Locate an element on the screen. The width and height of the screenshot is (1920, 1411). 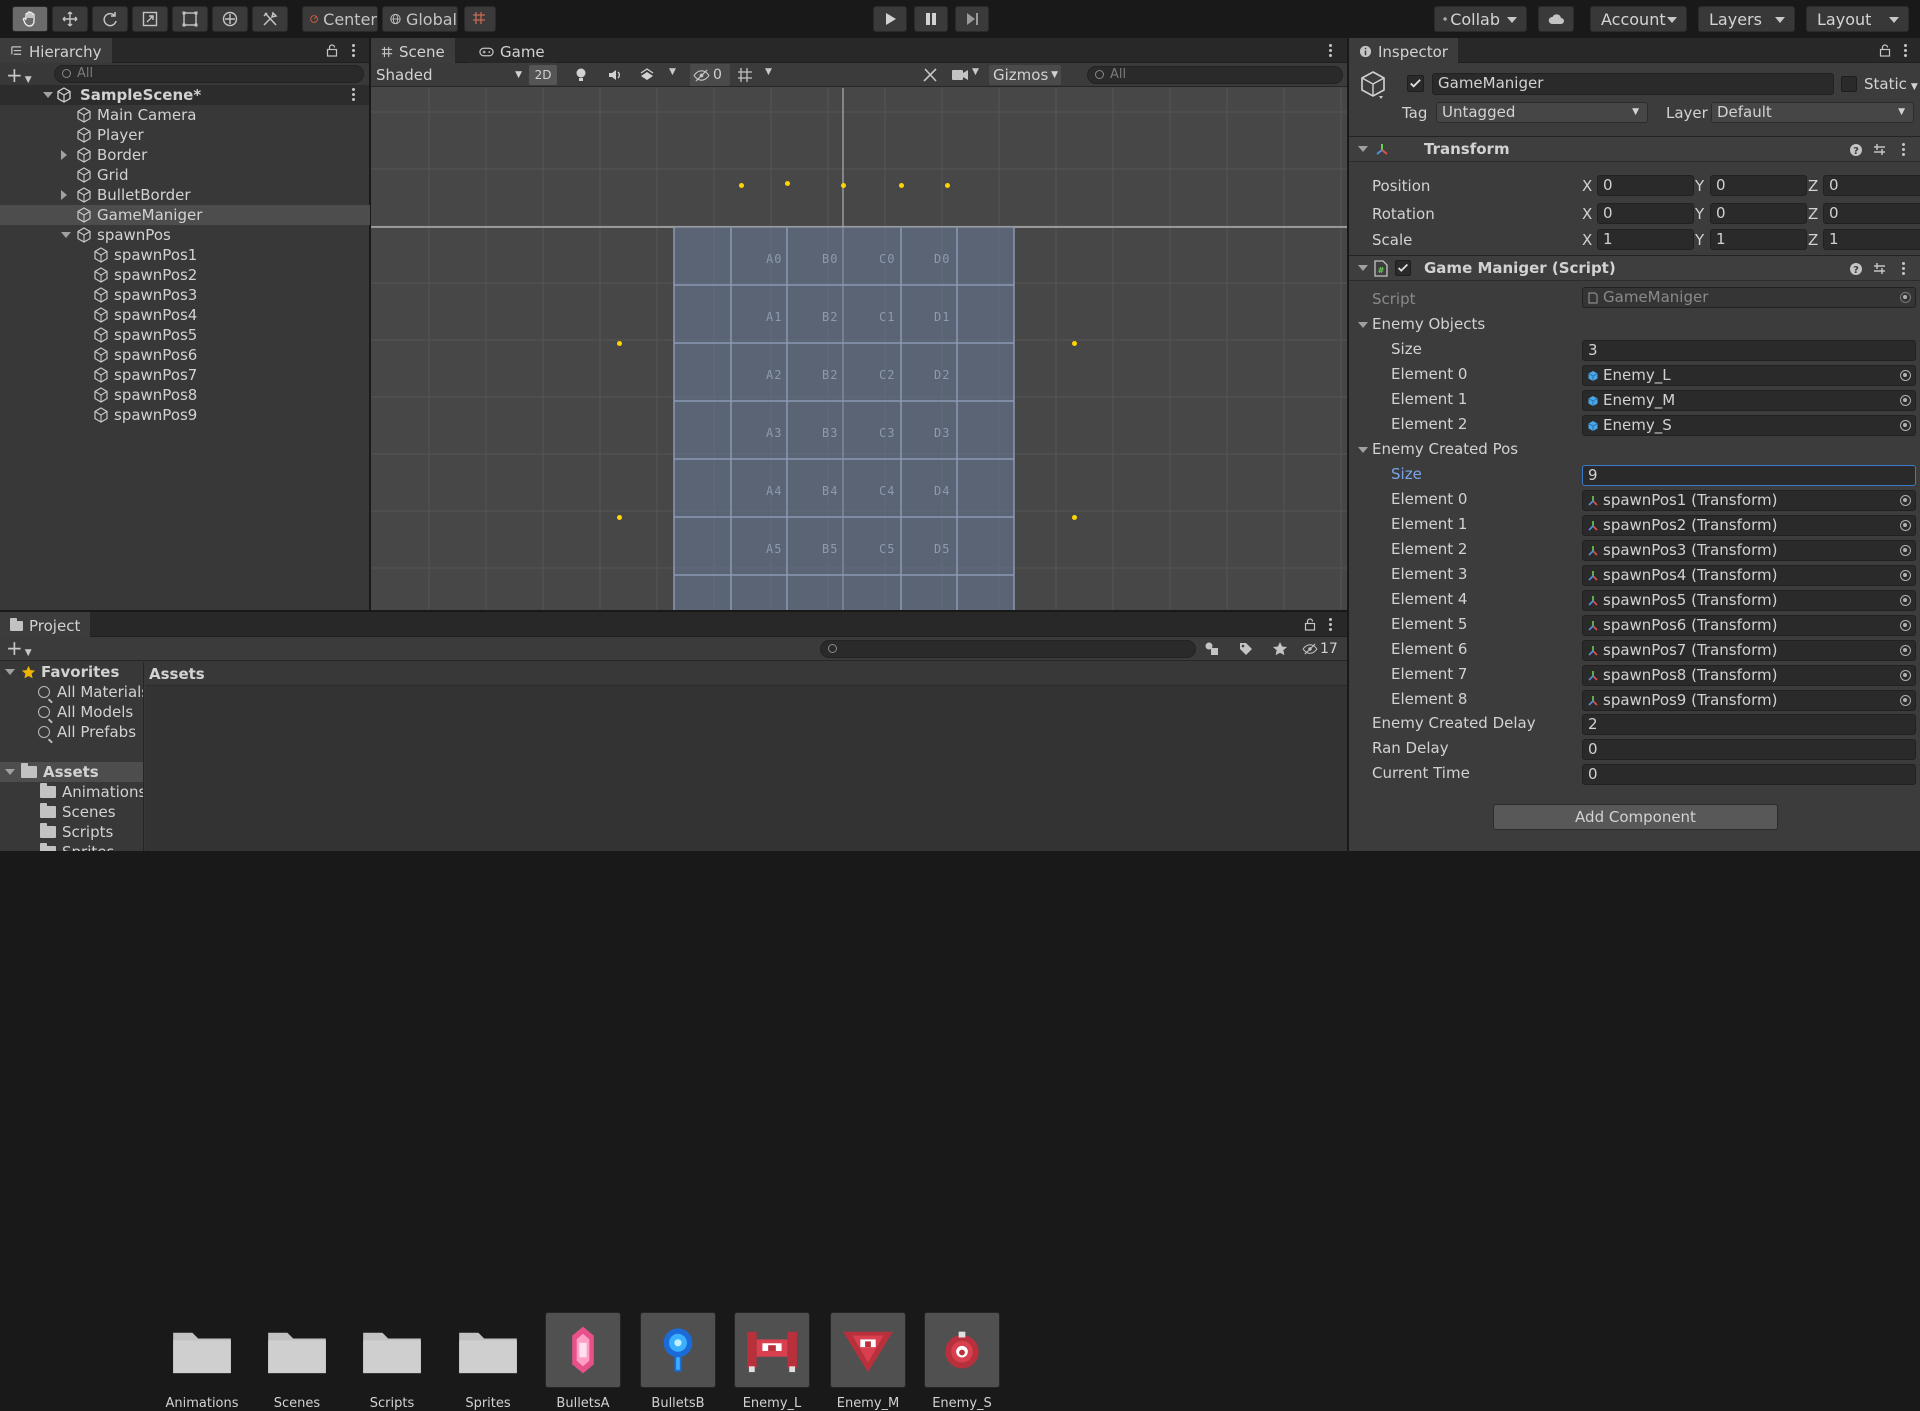
asset-folder-item: Animations is located at coordinates (91, 792).